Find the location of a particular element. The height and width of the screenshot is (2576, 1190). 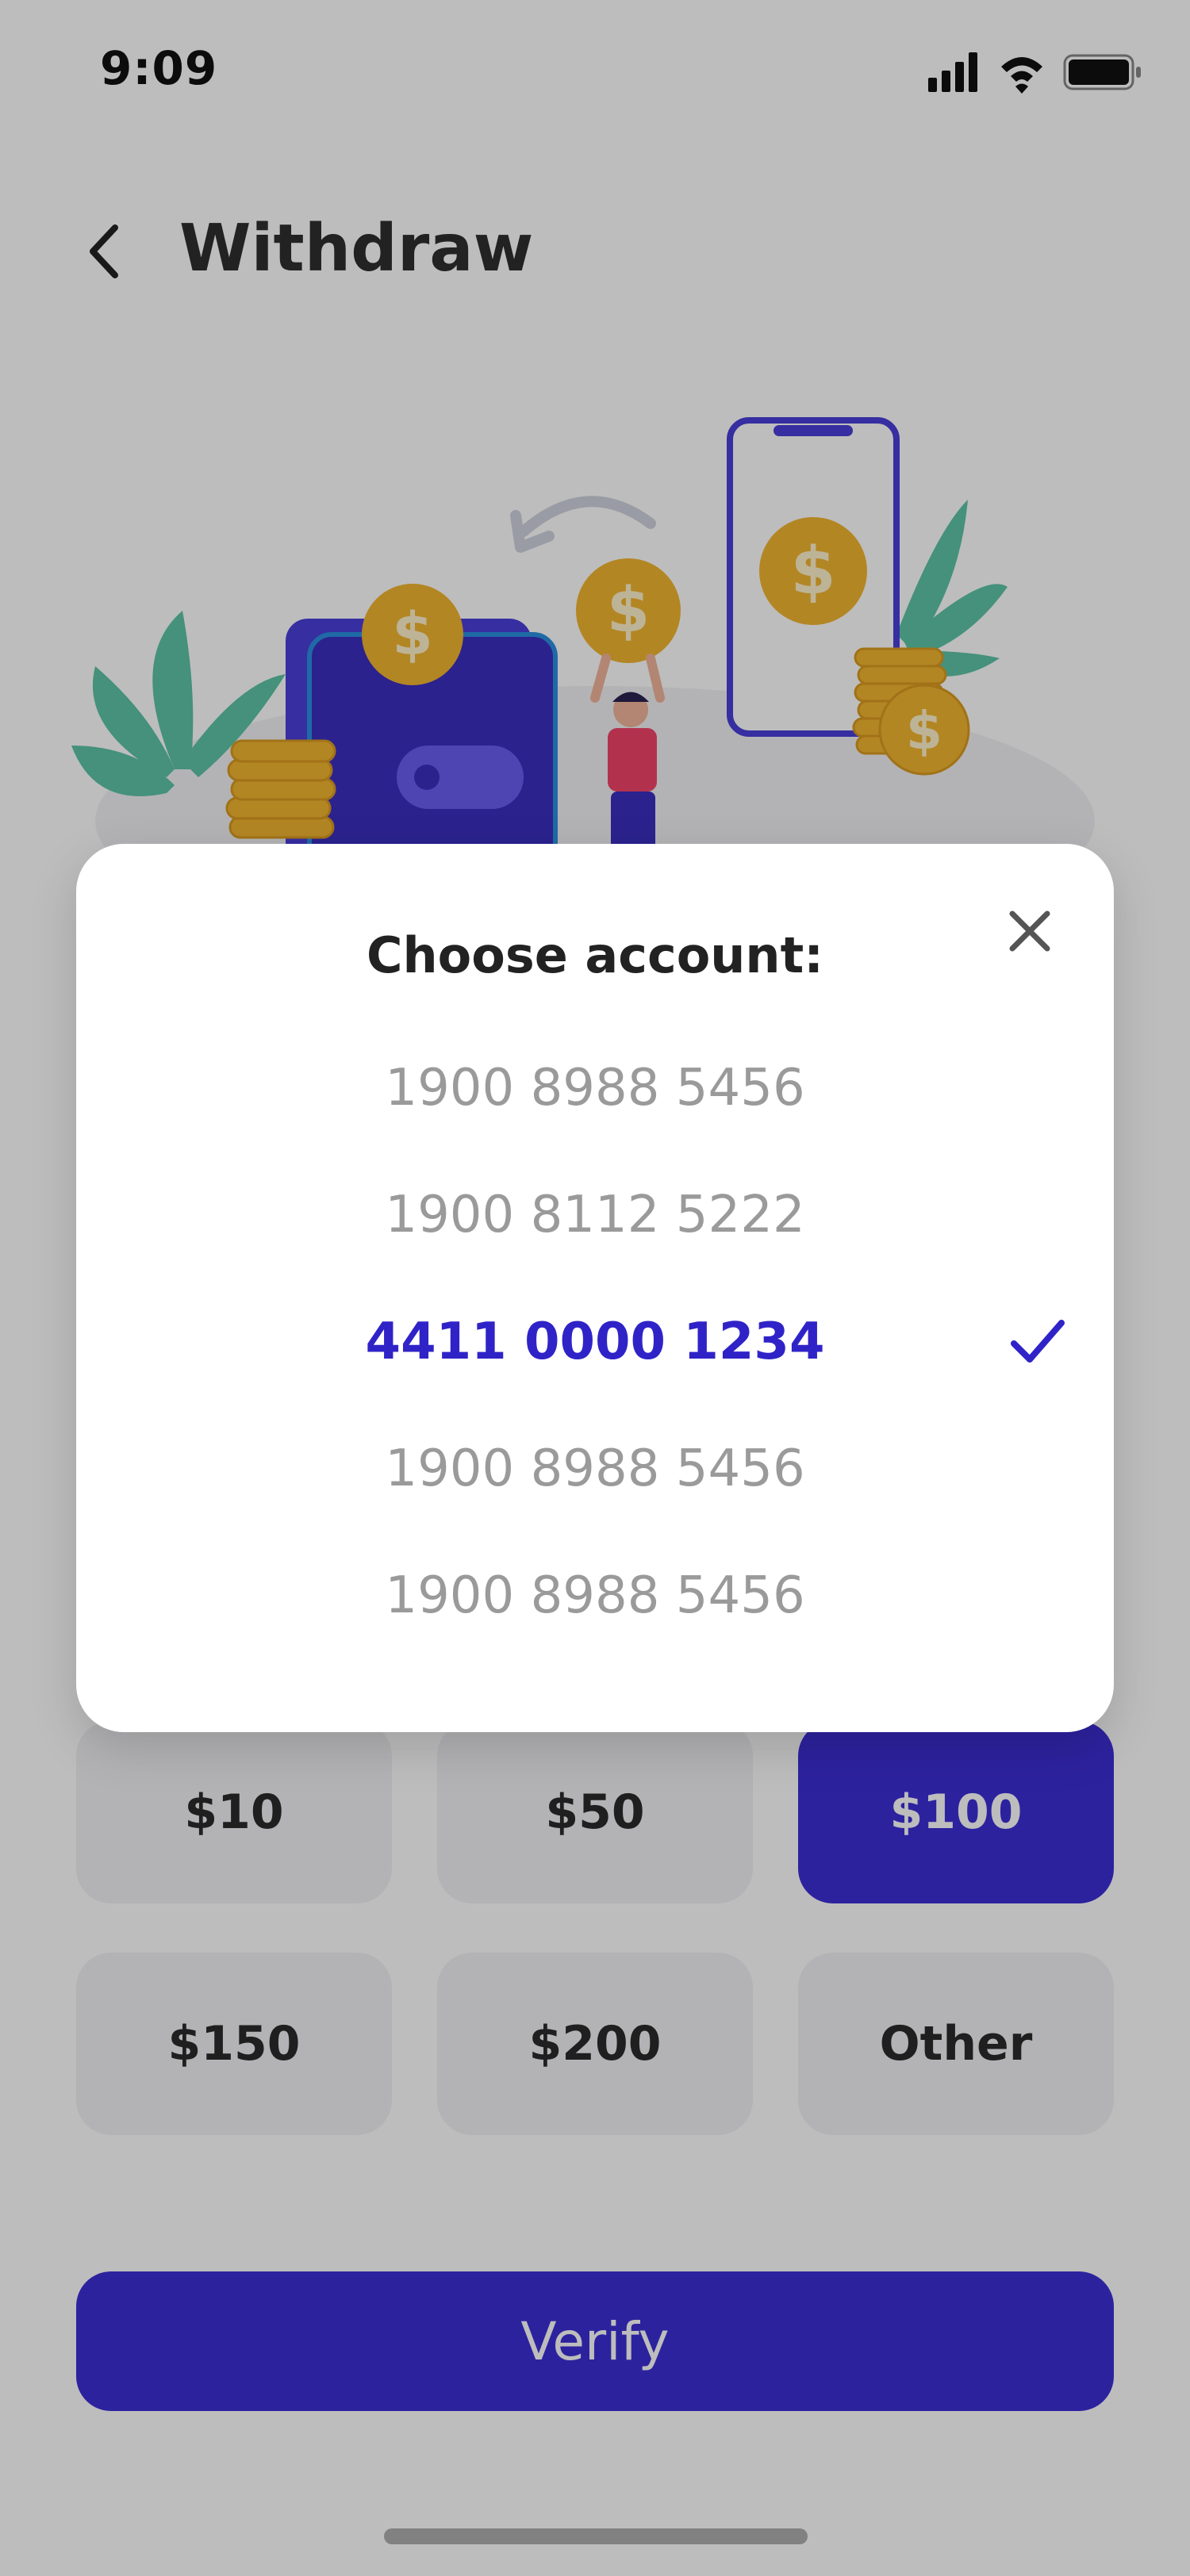

account-item: 1900 8112 5222 is located at coordinates (595, 1215).